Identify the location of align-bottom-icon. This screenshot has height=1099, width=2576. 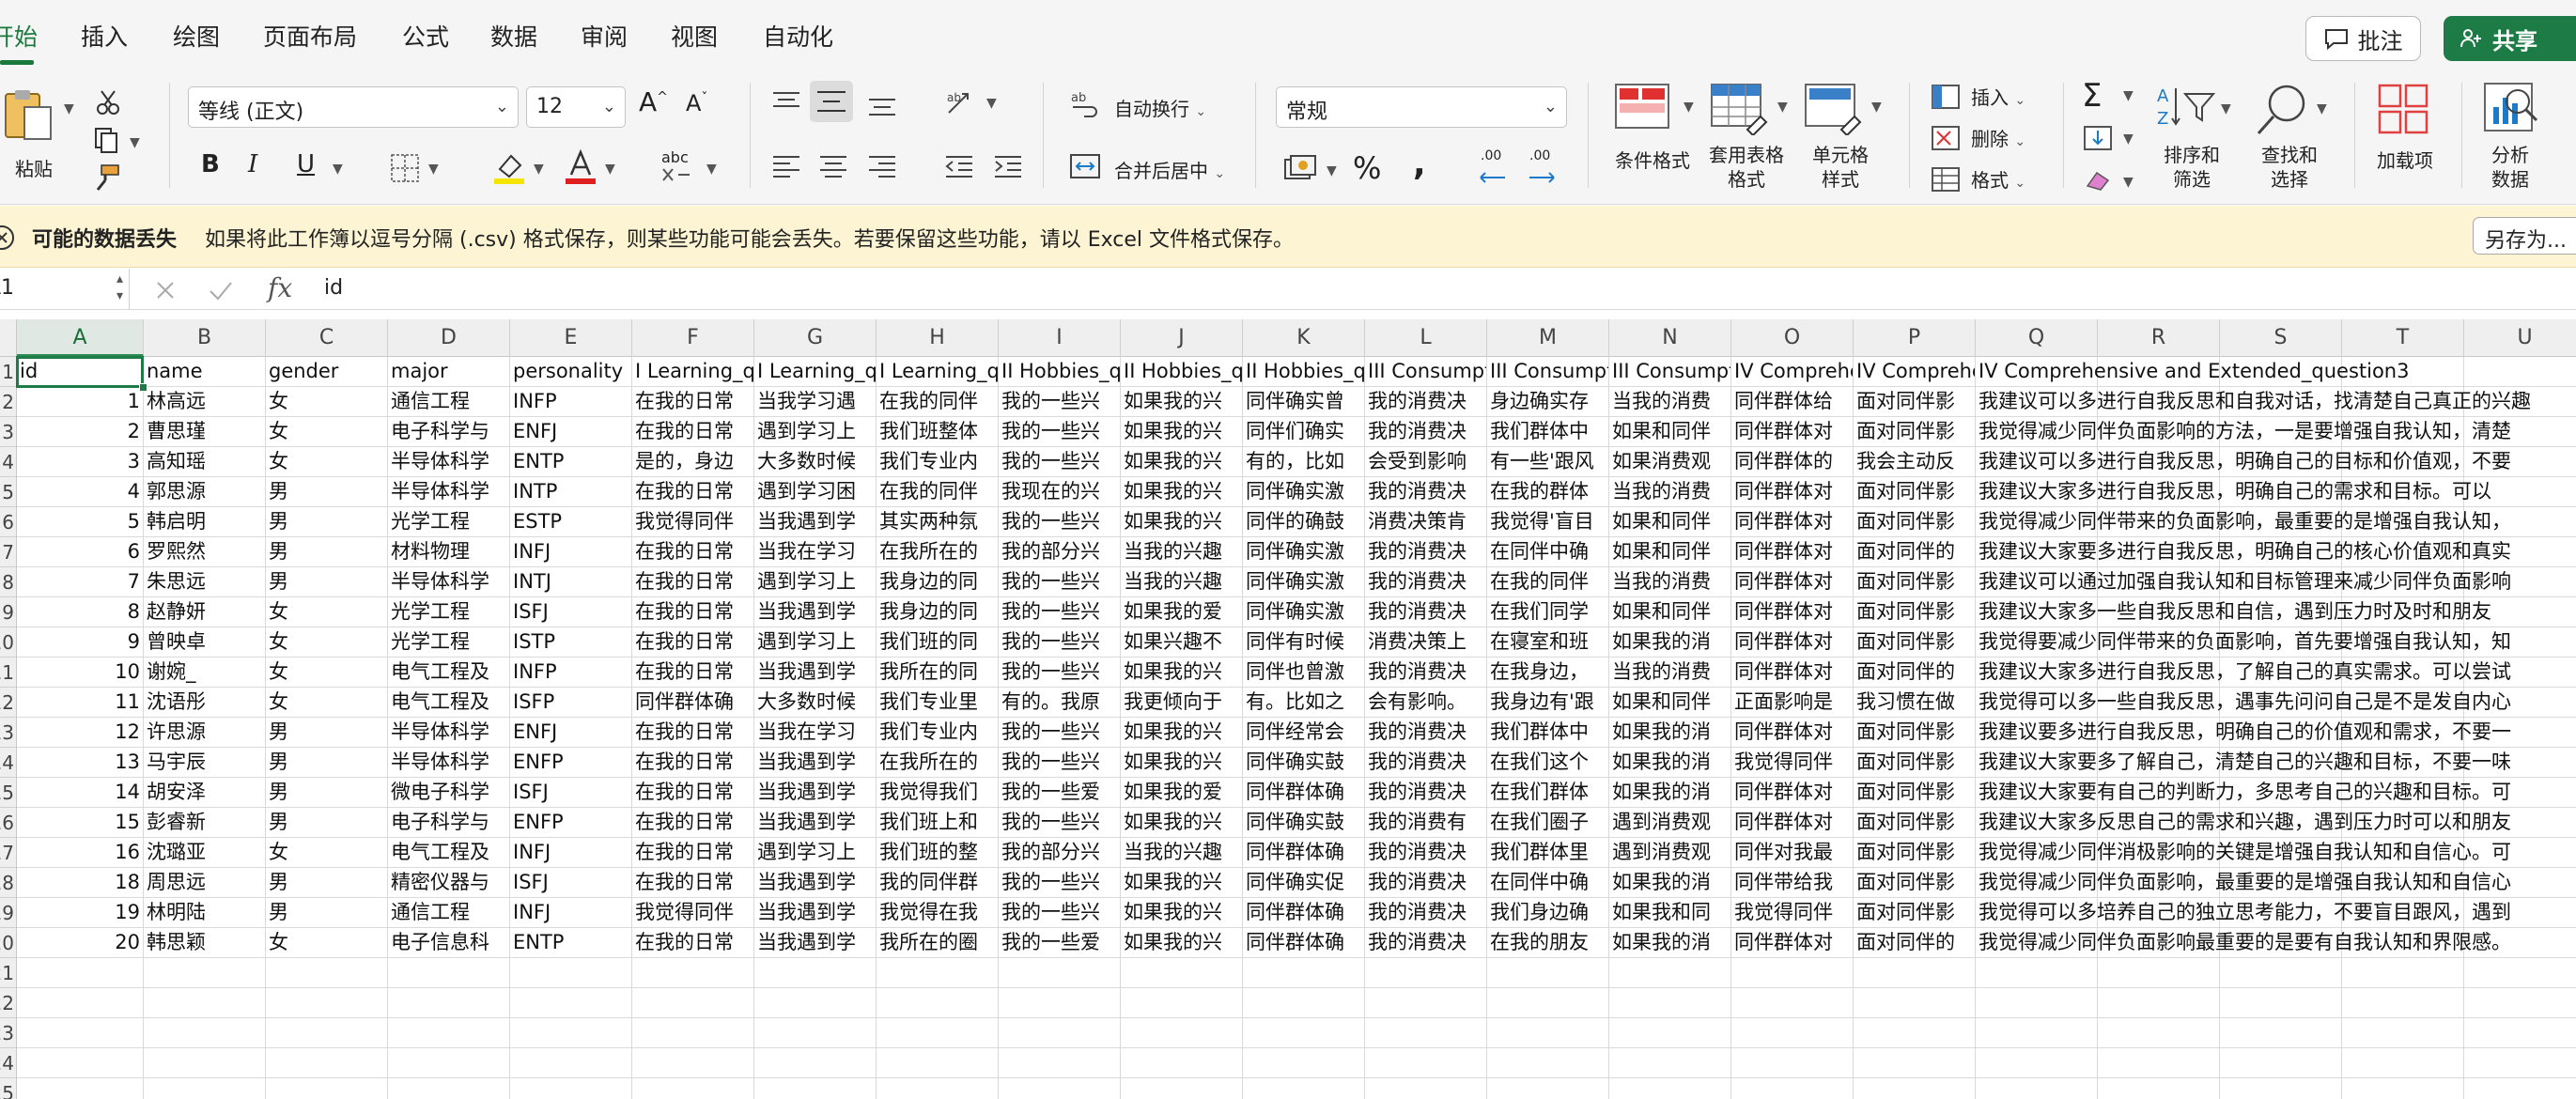
(882, 104).